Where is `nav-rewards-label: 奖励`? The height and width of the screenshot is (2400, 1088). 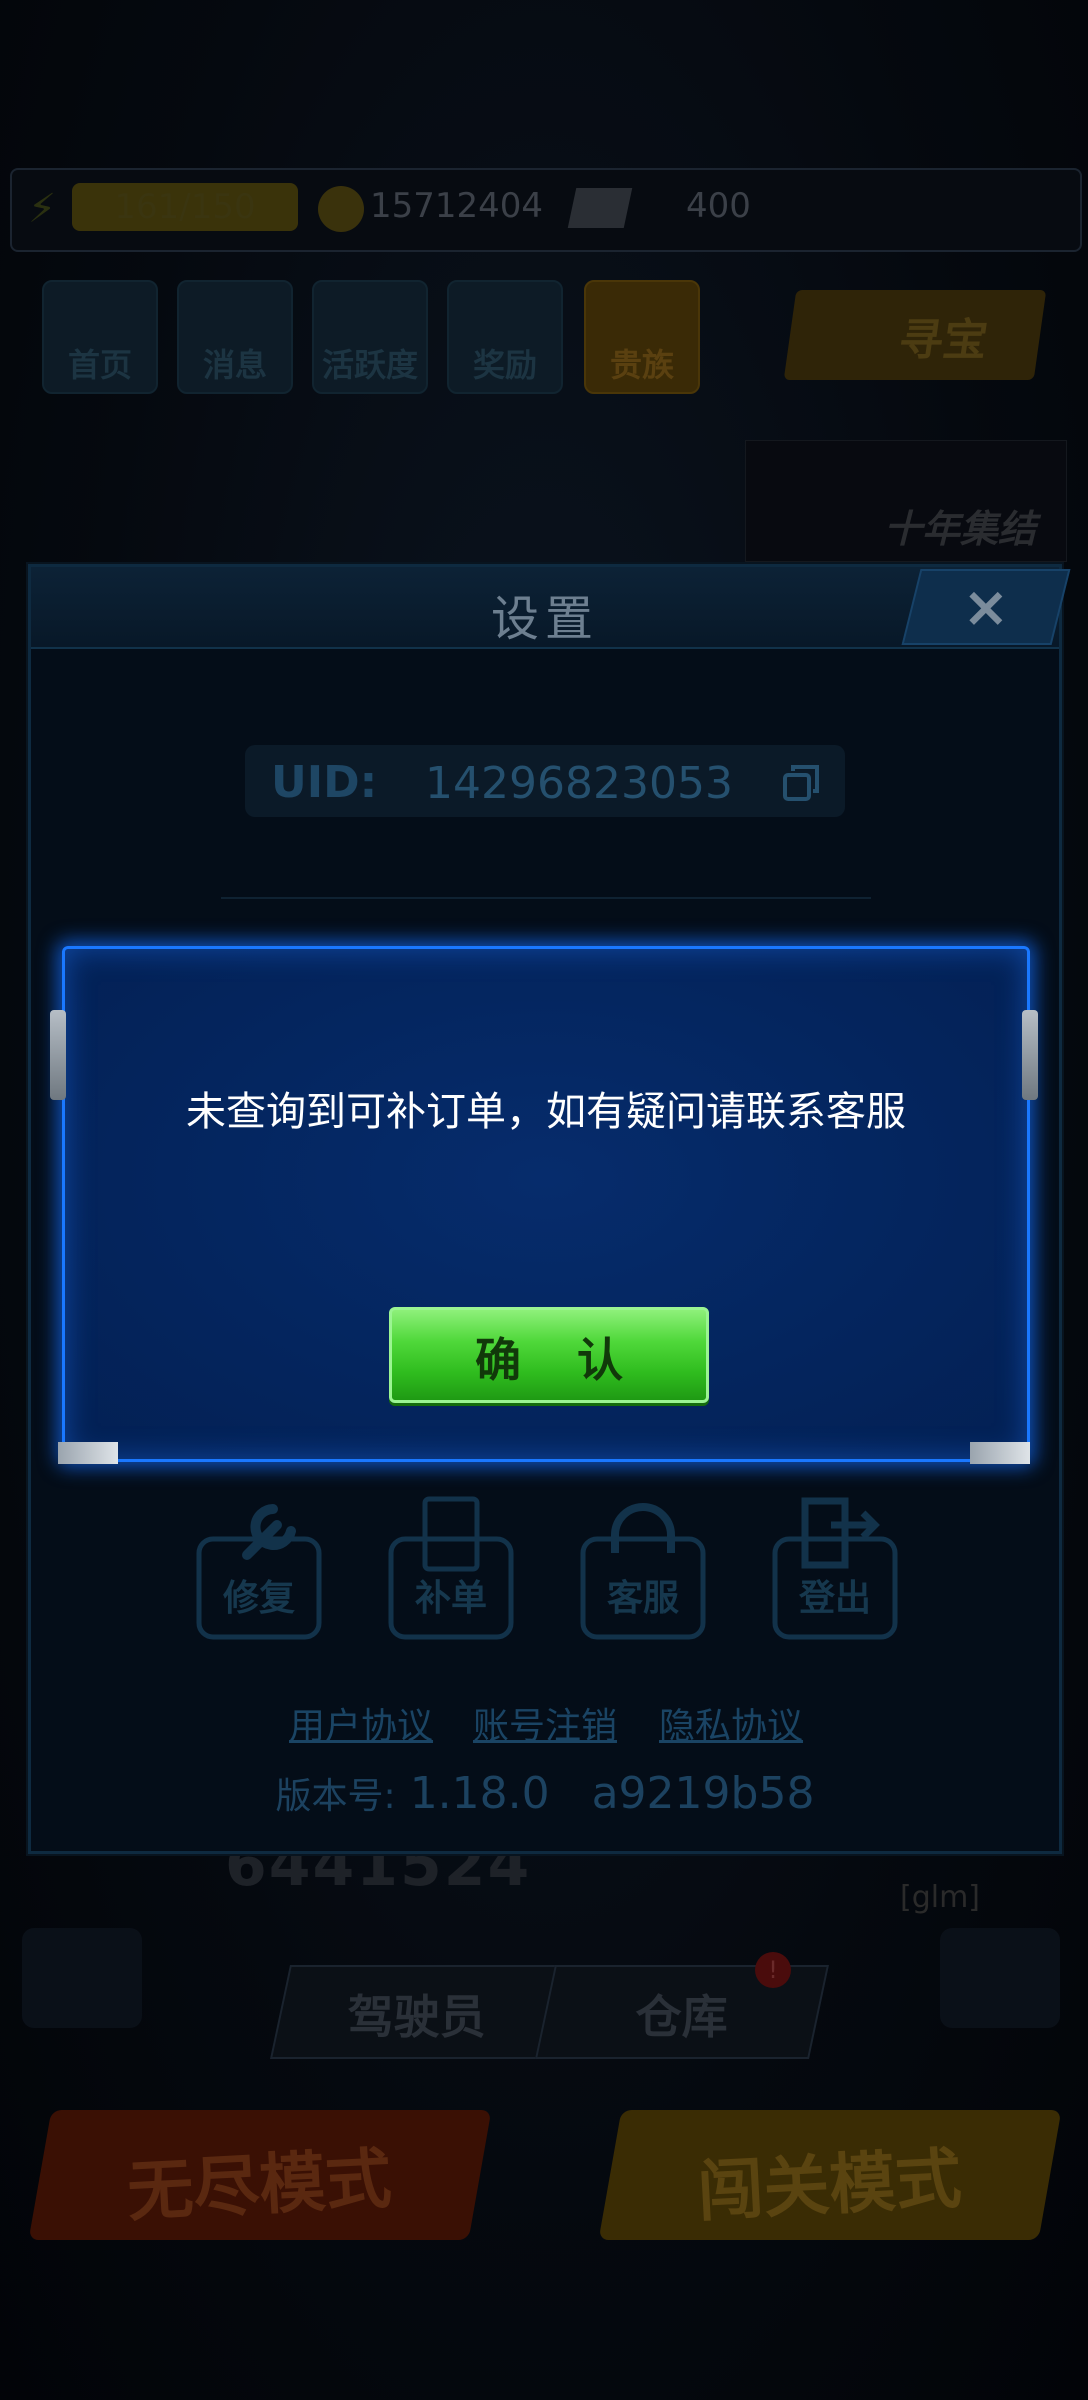 nav-rewards-label: 奖励 is located at coordinates (504, 365).